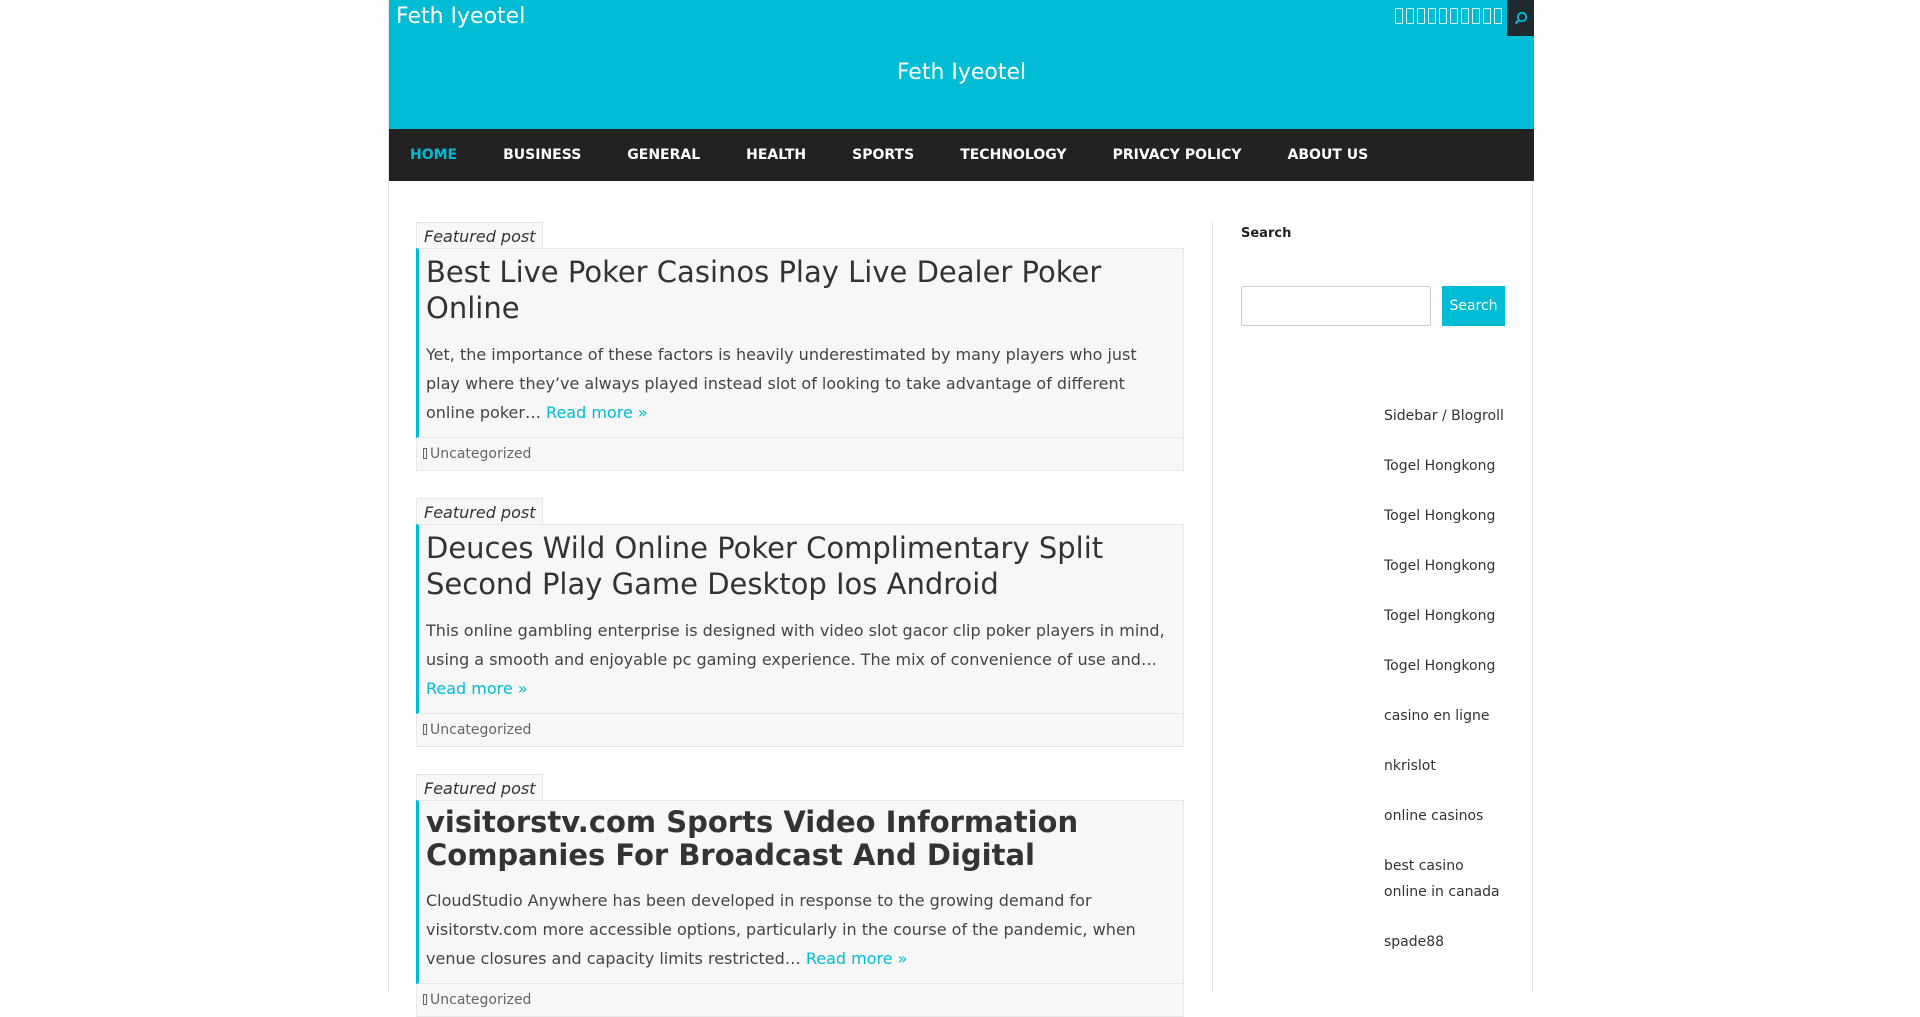 This screenshot has height=1017, width=1920. I want to click on search-widget-title: Search, so click(1266, 233).